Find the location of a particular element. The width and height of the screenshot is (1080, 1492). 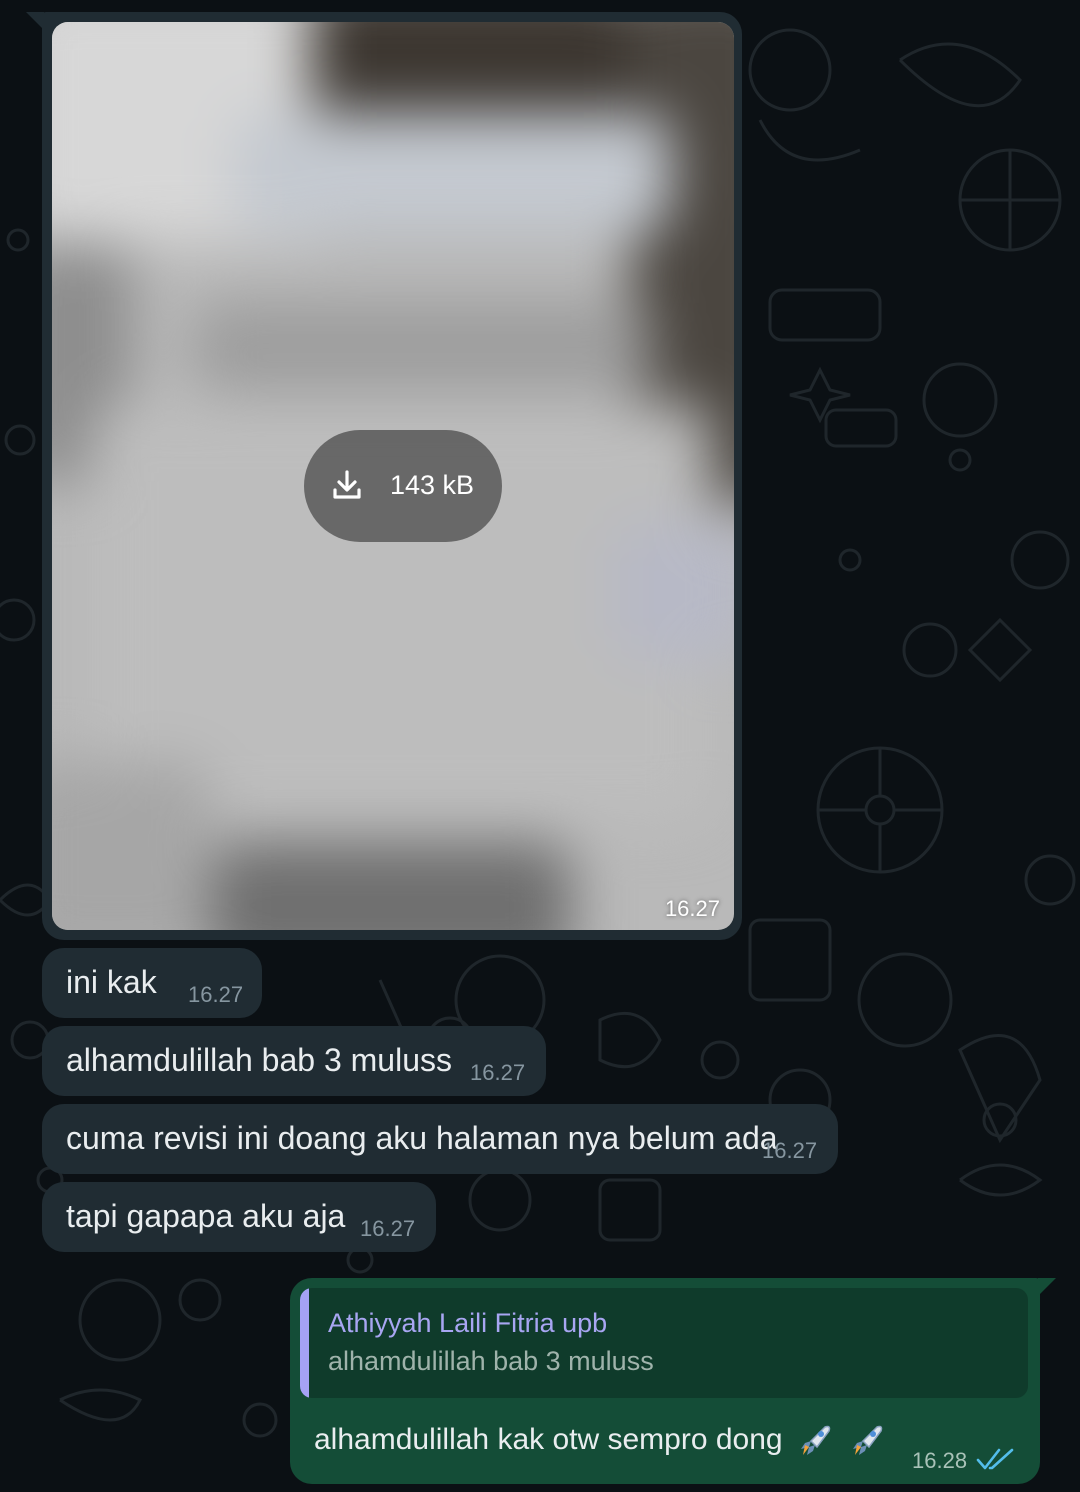

message-time: 16.28 is located at coordinates (940, 1460).